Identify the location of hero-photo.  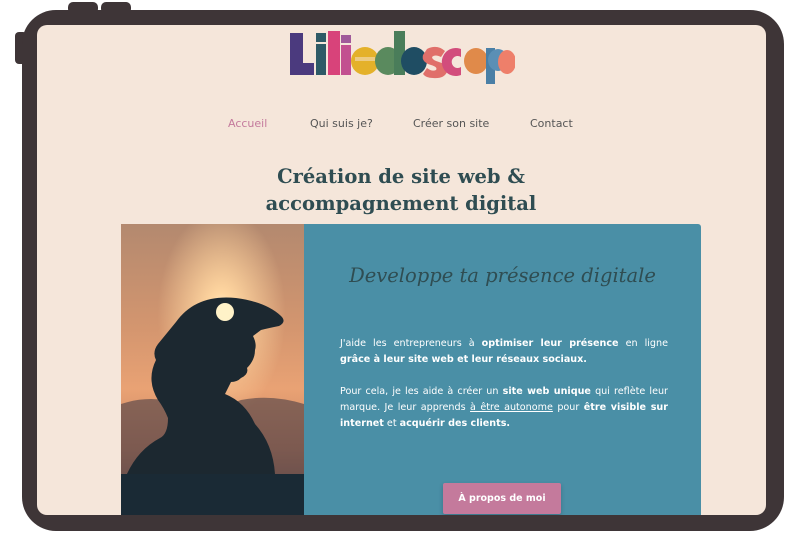
(212, 369).